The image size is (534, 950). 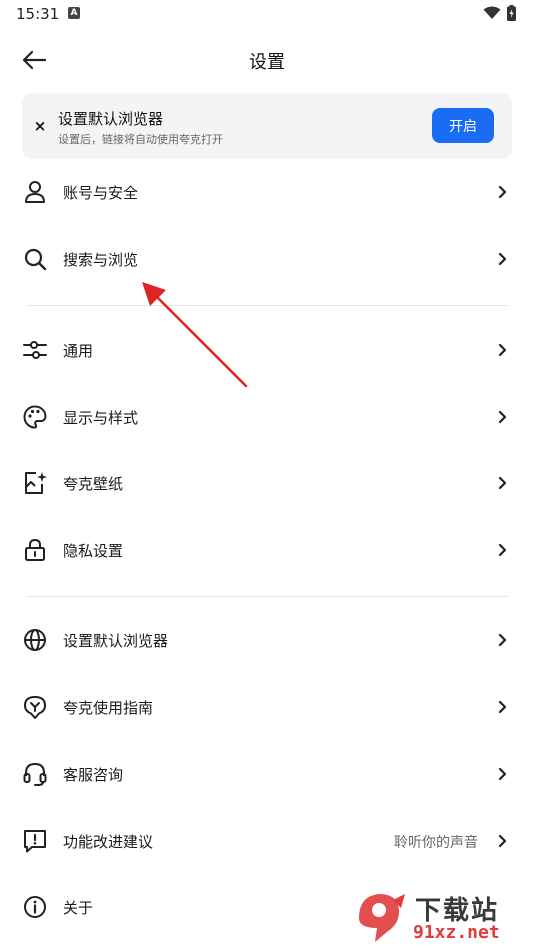 What do you see at coordinates (38, 14) in the screenshot?
I see `status-time: 15:31` at bounding box center [38, 14].